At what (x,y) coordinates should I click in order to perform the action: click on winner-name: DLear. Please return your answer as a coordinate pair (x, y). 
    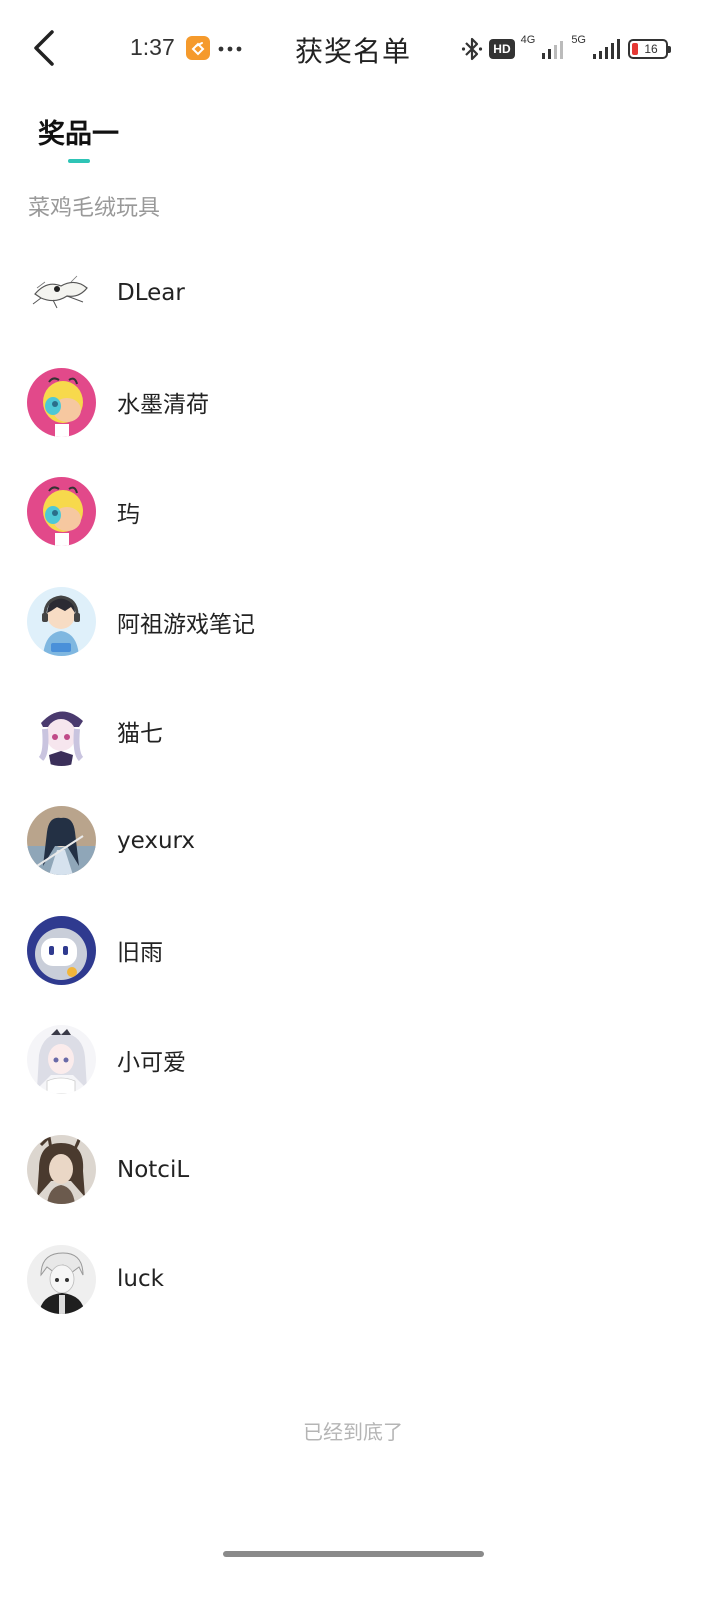
    Looking at the image, I should click on (151, 292).